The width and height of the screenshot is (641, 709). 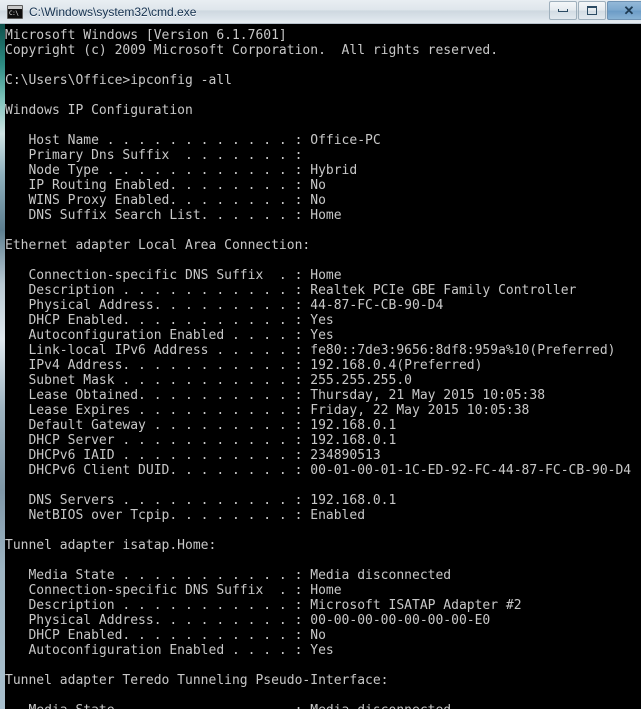 I want to click on console-line: DHCP Enabled. . . . . . . . . . . : Yes, so click(x=169, y=320).